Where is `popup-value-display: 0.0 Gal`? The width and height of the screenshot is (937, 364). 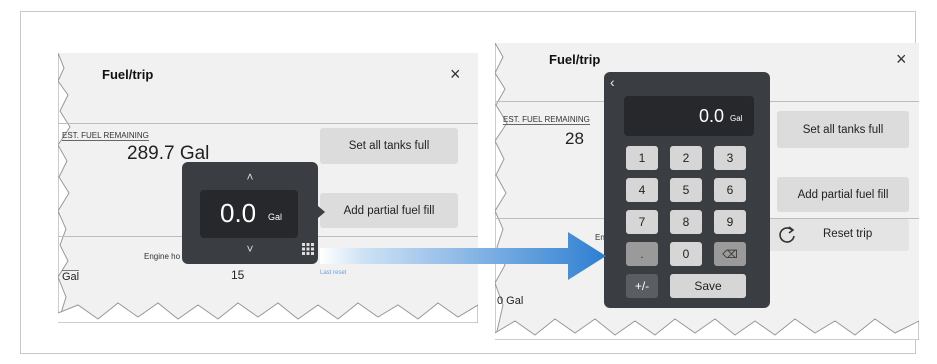
popup-value-display: 0.0 Gal is located at coordinates (249, 214).